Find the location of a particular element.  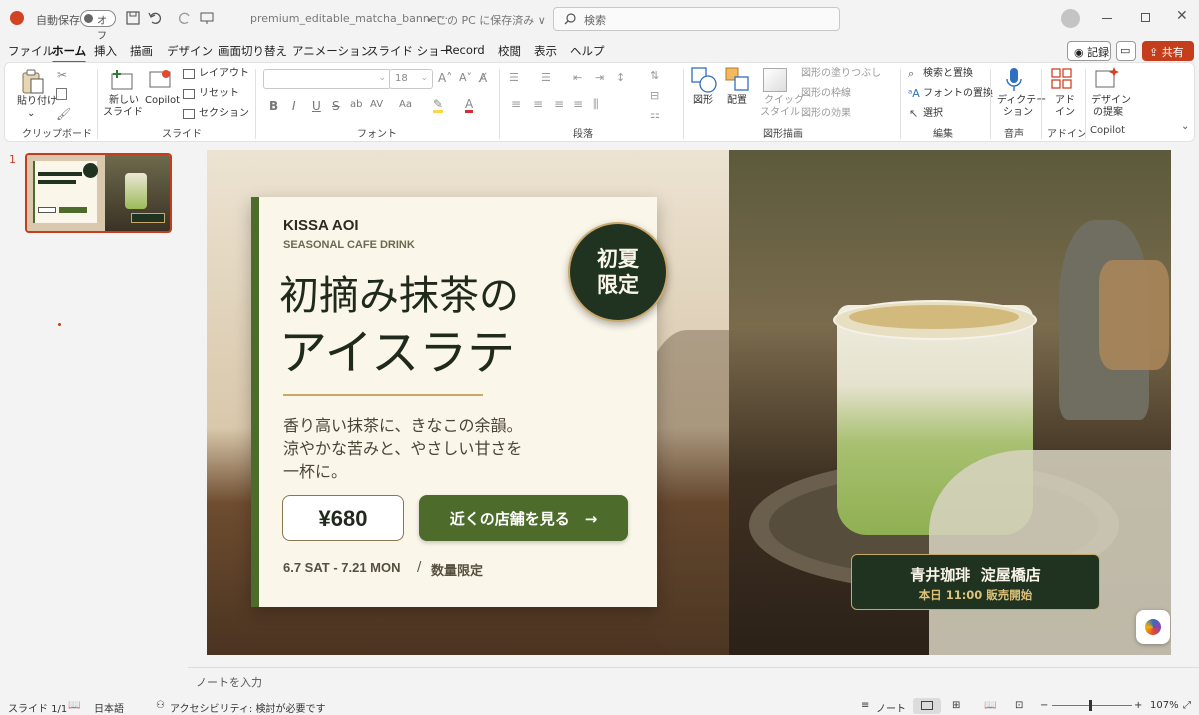

minimize-icon is located at coordinates (1107, 18).